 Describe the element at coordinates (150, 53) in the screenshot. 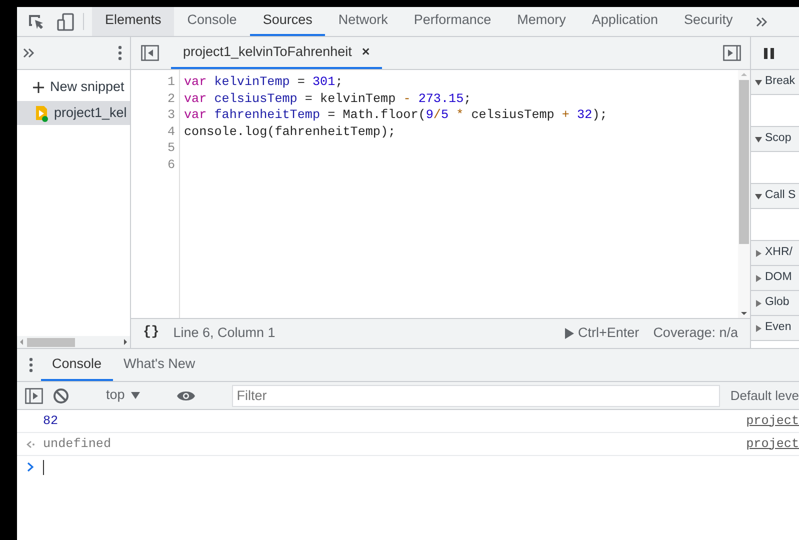

I see `toggle-navigator-icon` at that location.